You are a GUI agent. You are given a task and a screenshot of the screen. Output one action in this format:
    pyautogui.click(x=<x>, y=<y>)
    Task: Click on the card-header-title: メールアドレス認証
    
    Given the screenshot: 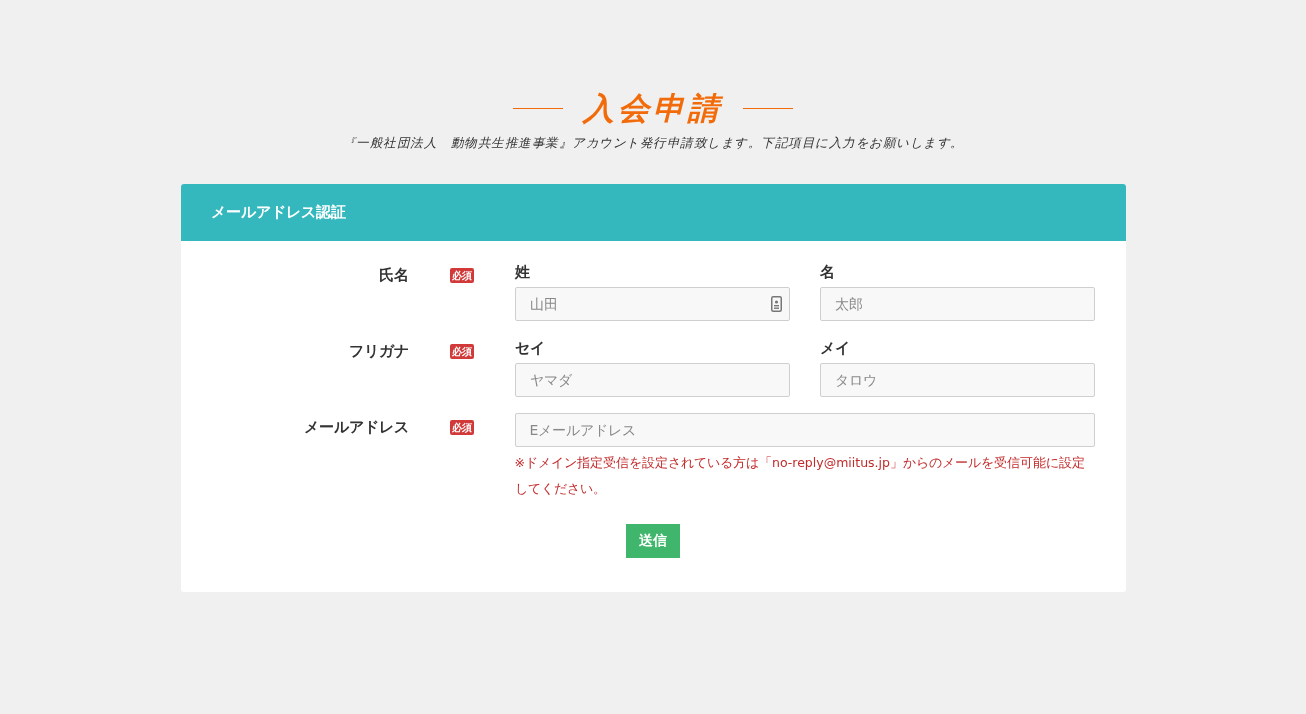 What is the action you would take?
    pyautogui.click(x=278, y=212)
    